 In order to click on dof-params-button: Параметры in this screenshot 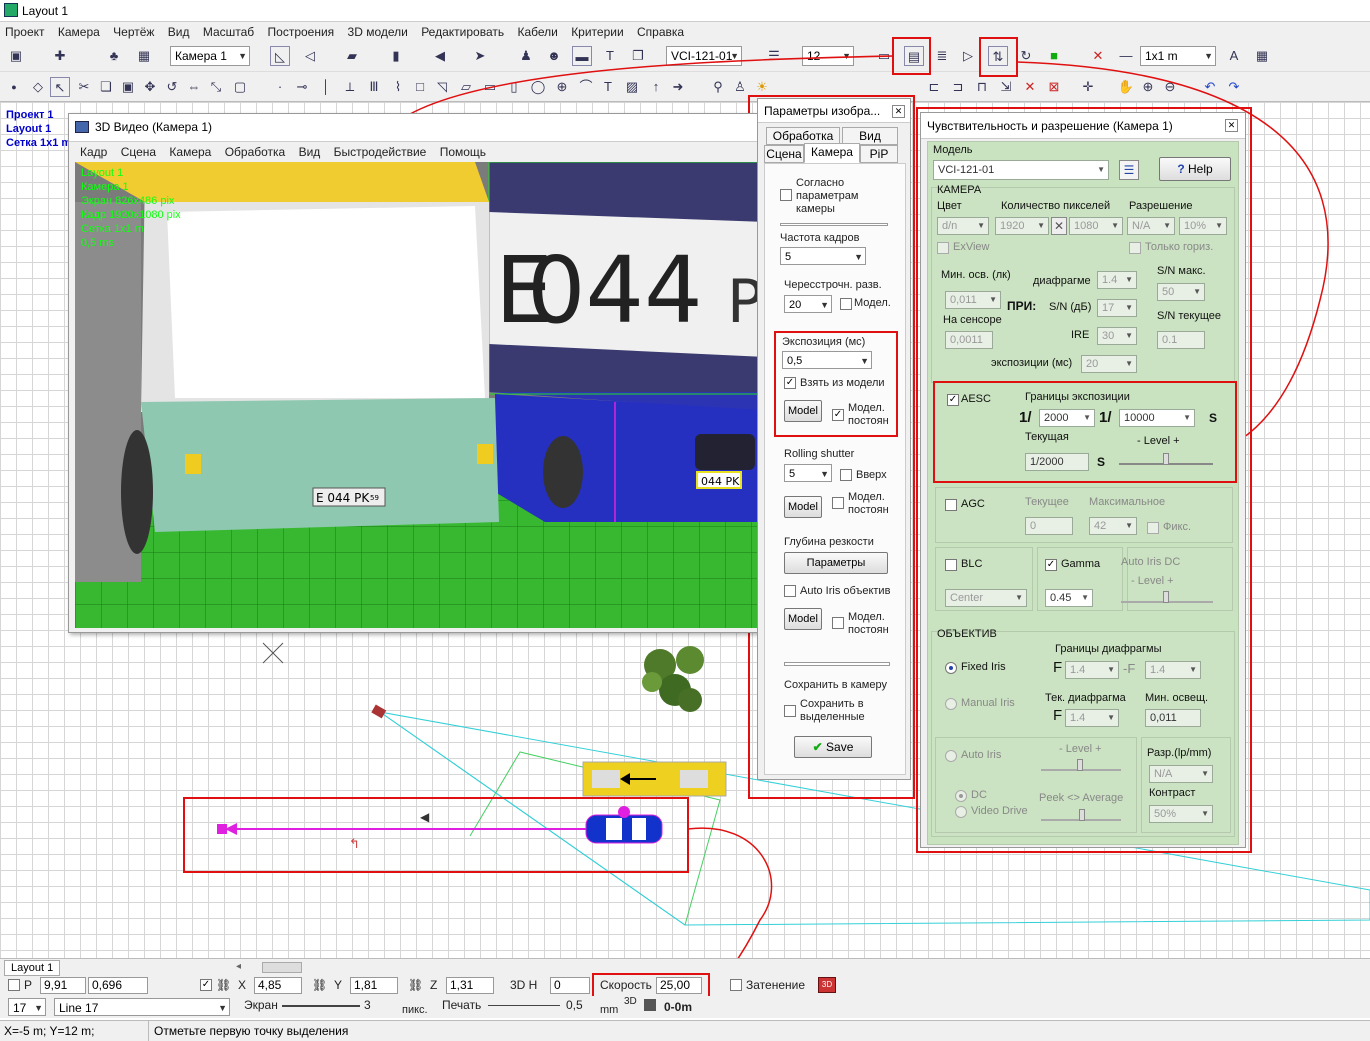, I will do `click(836, 563)`.